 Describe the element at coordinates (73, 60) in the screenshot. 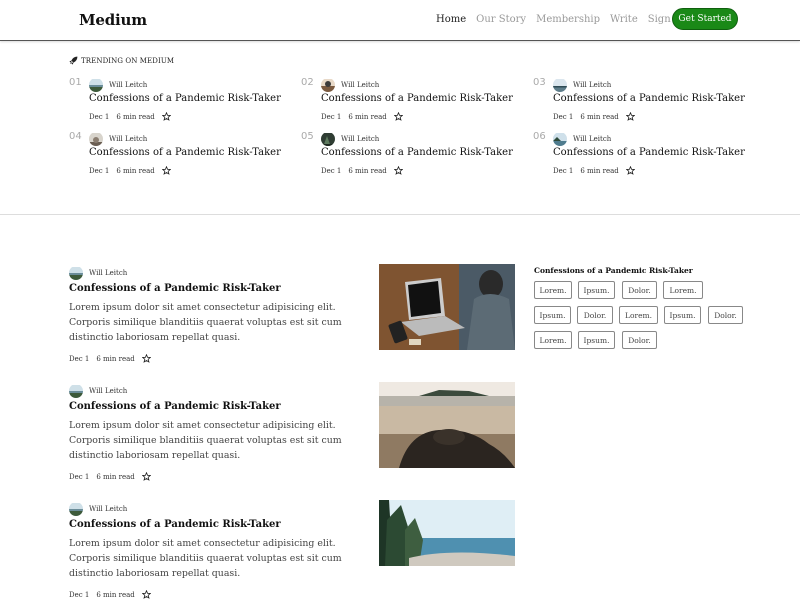

I see `rocket-icon` at that location.